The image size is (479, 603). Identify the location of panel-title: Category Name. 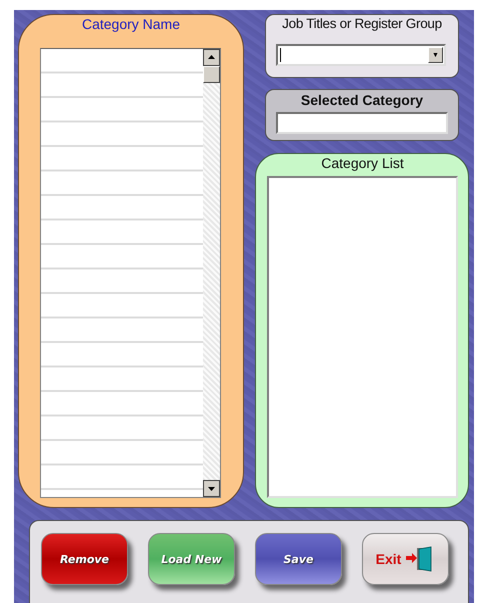
(131, 24).